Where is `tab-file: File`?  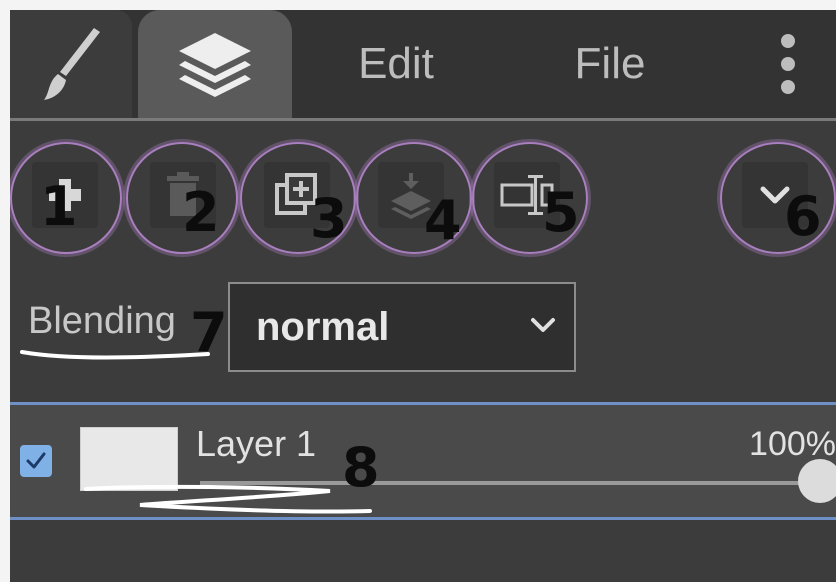
tab-file: File is located at coordinates (610, 64).